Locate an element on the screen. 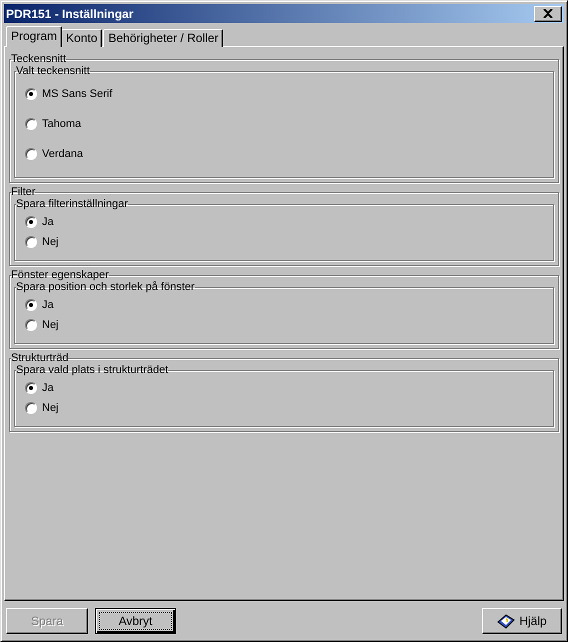 Image resolution: width=568 pixels, height=642 pixels. group-title: Spara position och storlek på fönster is located at coordinates (105, 287).